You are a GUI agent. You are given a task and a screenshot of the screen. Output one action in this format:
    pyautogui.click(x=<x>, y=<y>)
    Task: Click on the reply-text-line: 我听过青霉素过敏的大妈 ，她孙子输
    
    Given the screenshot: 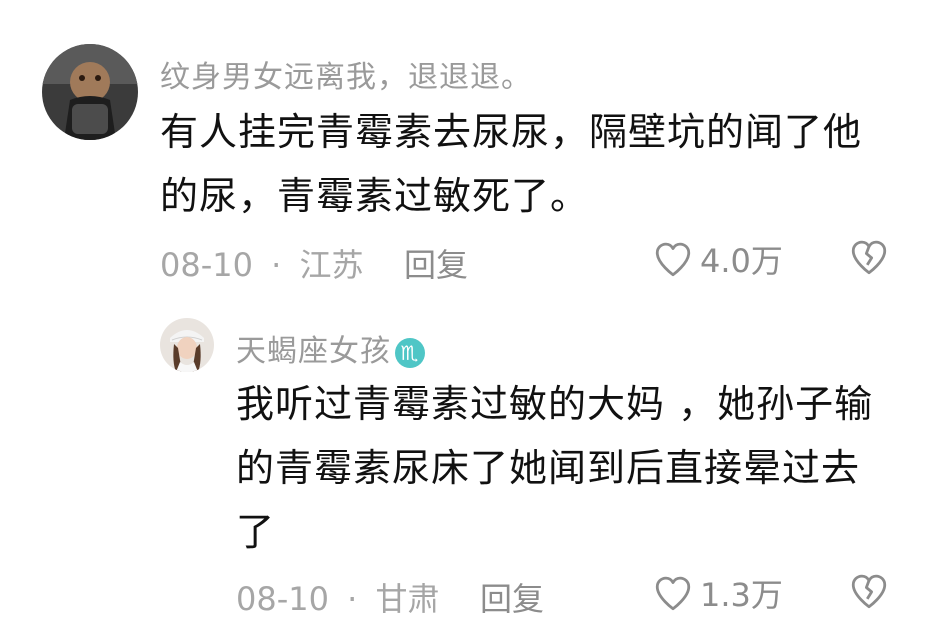 What is the action you would take?
    pyautogui.click(x=555, y=404)
    